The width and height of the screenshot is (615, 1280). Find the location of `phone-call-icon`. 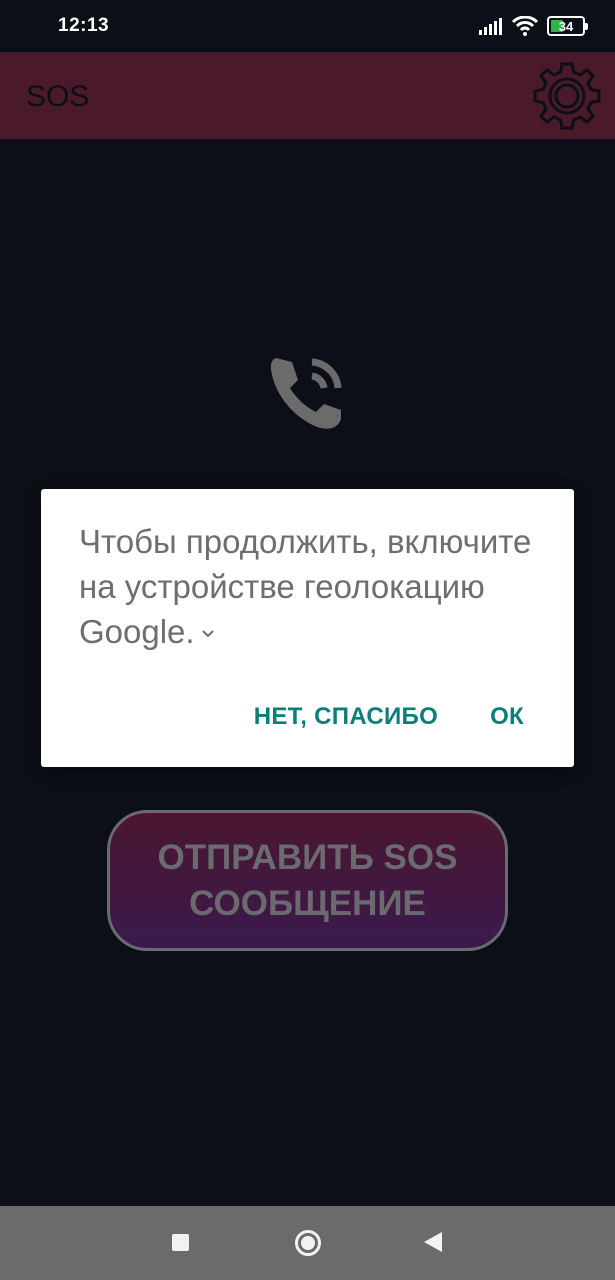

phone-call-icon is located at coordinates (306, 393).